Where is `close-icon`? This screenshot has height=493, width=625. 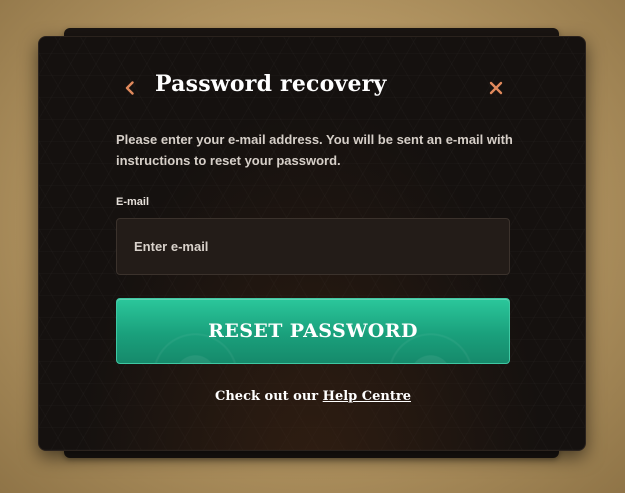
close-icon is located at coordinates (496, 88).